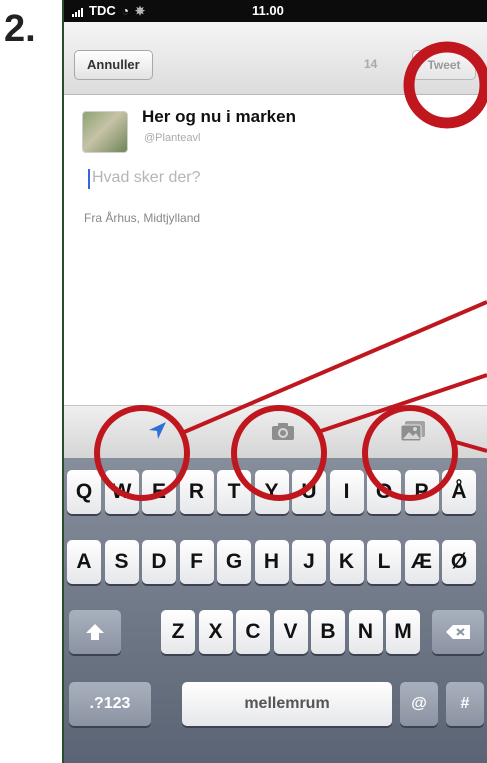  What do you see at coordinates (421, 492) in the screenshot?
I see `key-p: P` at bounding box center [421, 492].